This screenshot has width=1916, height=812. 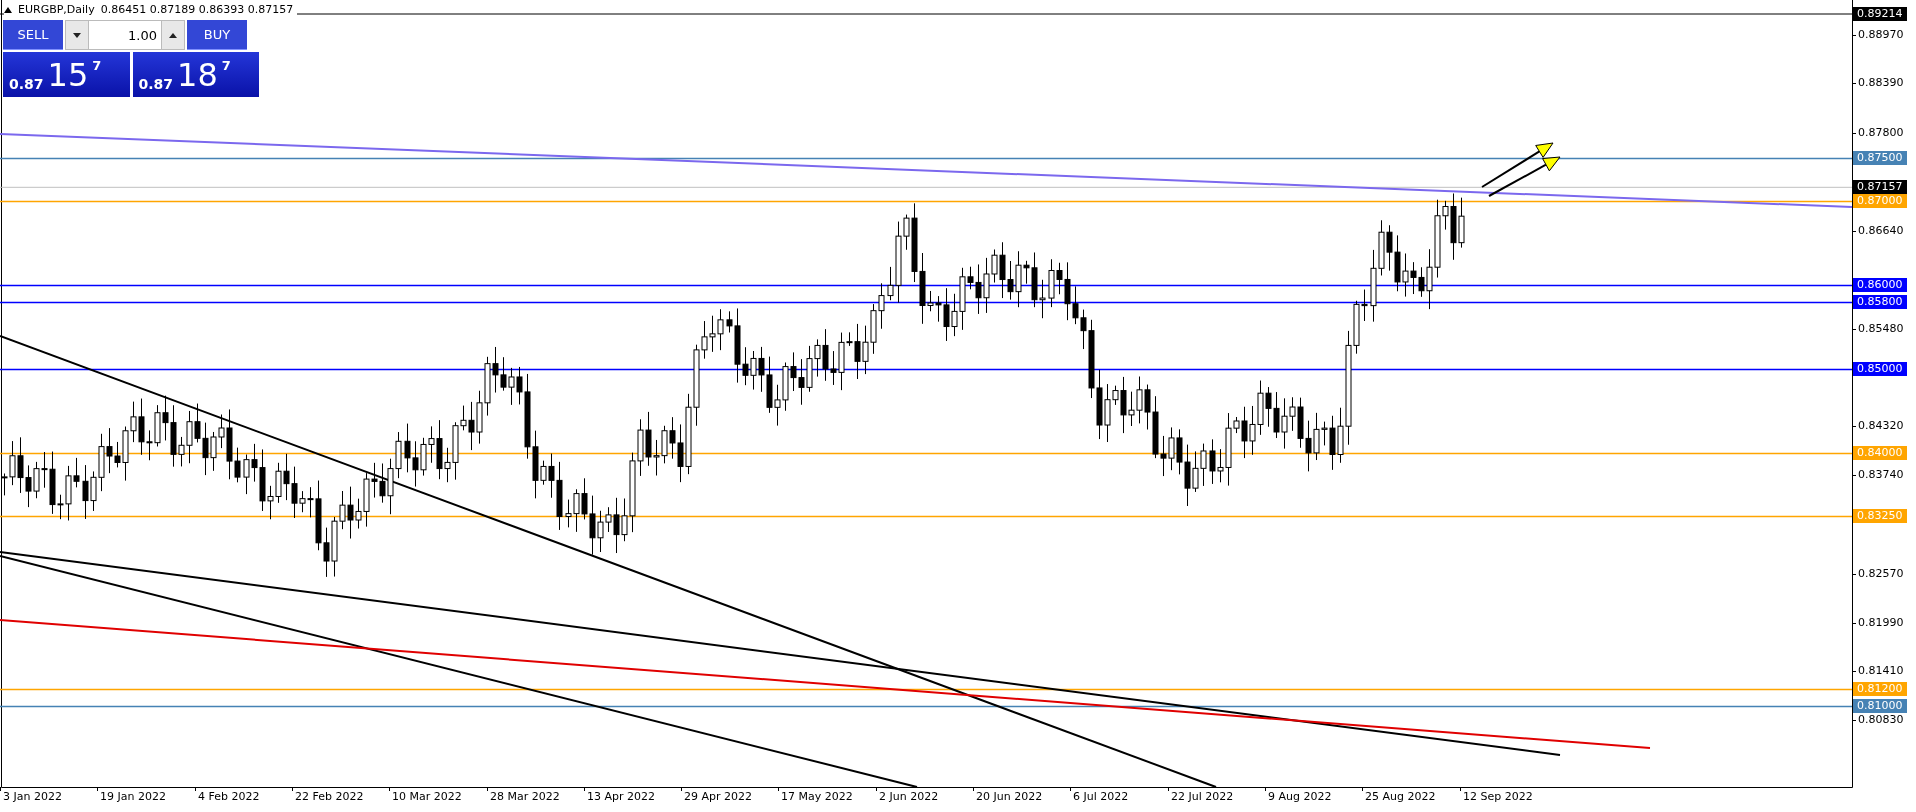 What do you see at coordinates (1881, 475) in the screenshot?
I see `price-label: 0.83740` at bounding box center [1881, 475].